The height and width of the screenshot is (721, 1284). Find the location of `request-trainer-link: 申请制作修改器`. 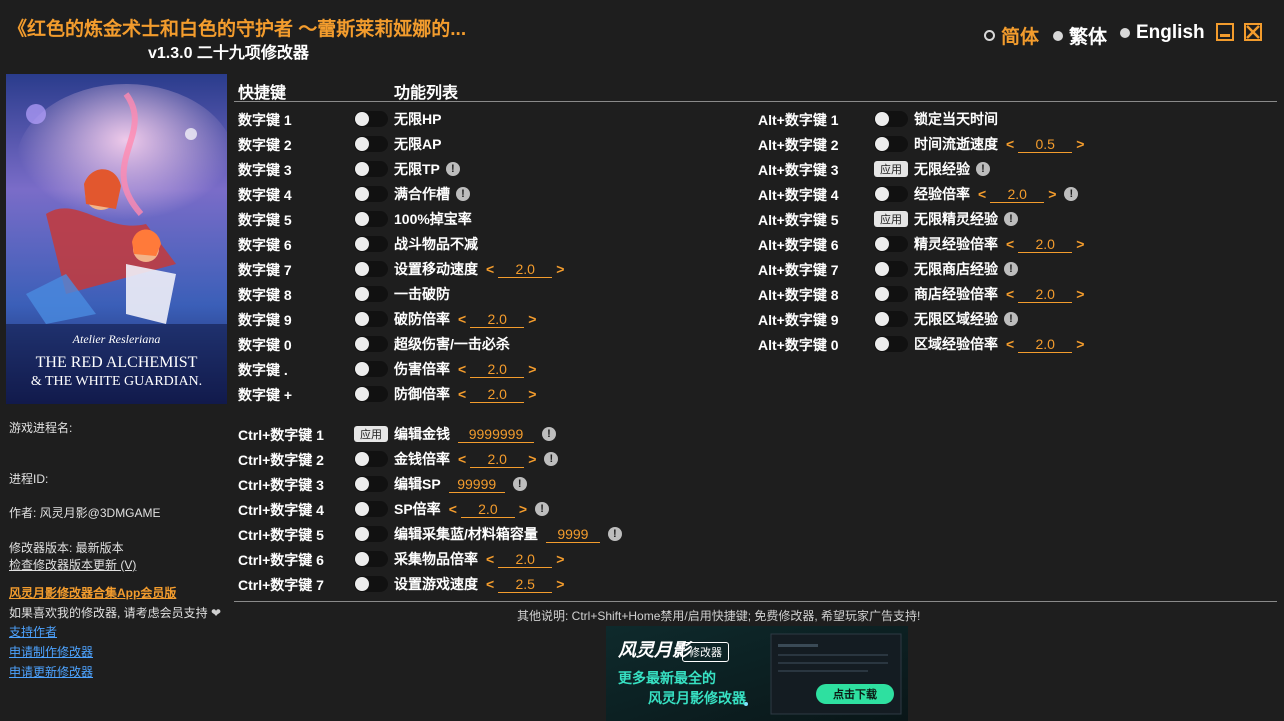

request-trainer-link: 申请制作修改器 is located at coordinates (51, 651).